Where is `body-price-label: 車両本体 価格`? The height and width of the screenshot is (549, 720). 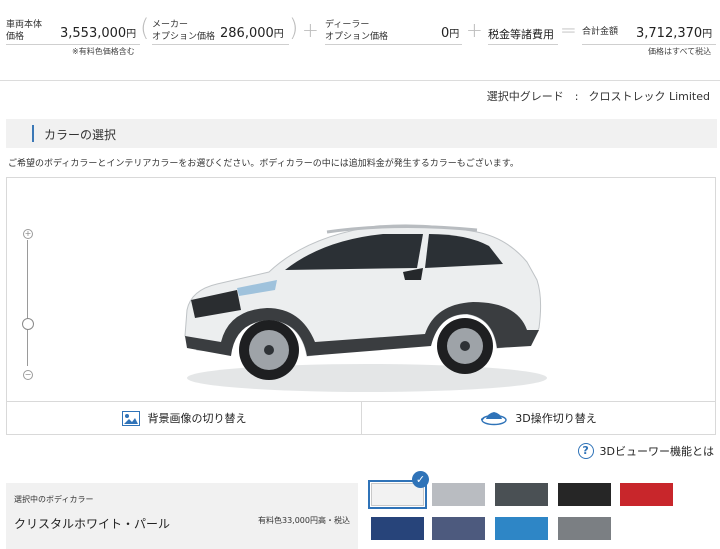 body-price-label: 車両本体 価格 is located at coordinates (24, 31).